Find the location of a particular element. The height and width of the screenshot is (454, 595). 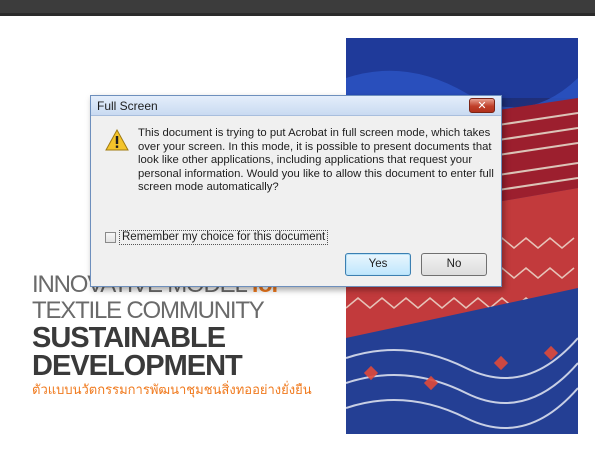

warning-icon is located at coordinates (117, 140).